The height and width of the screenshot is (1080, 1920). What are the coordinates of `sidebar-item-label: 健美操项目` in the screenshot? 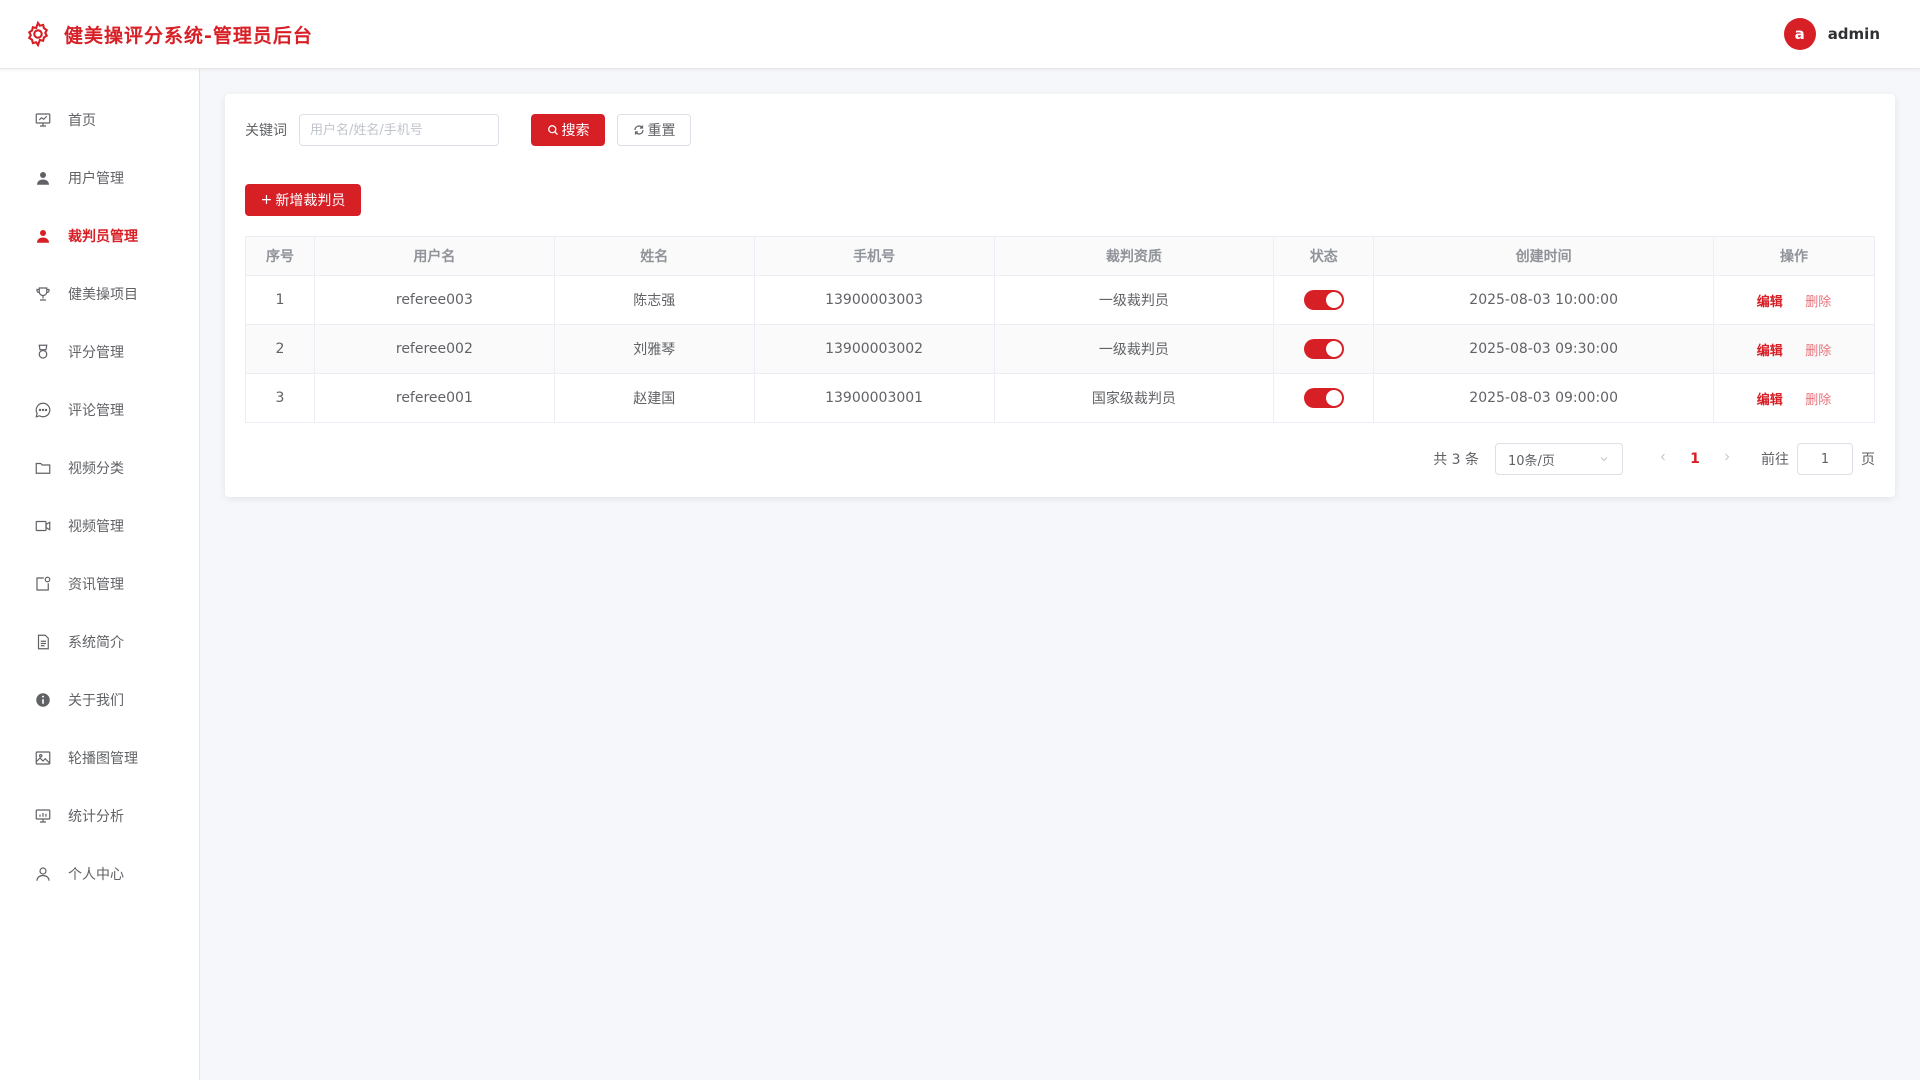 It's located at (103, 295).